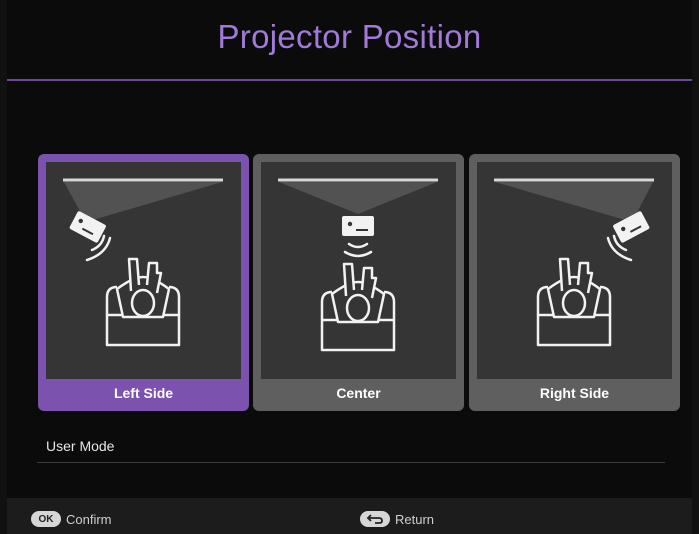 This screenshot has height=534, width=699. I want to click on return-icon, so click(375, 519).